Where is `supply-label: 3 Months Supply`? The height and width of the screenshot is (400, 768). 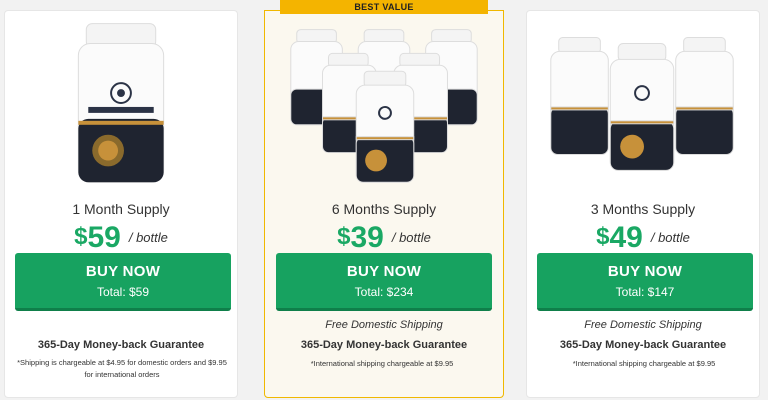
supply-label: 3 Months Supply is located at coordinates (643, 209).